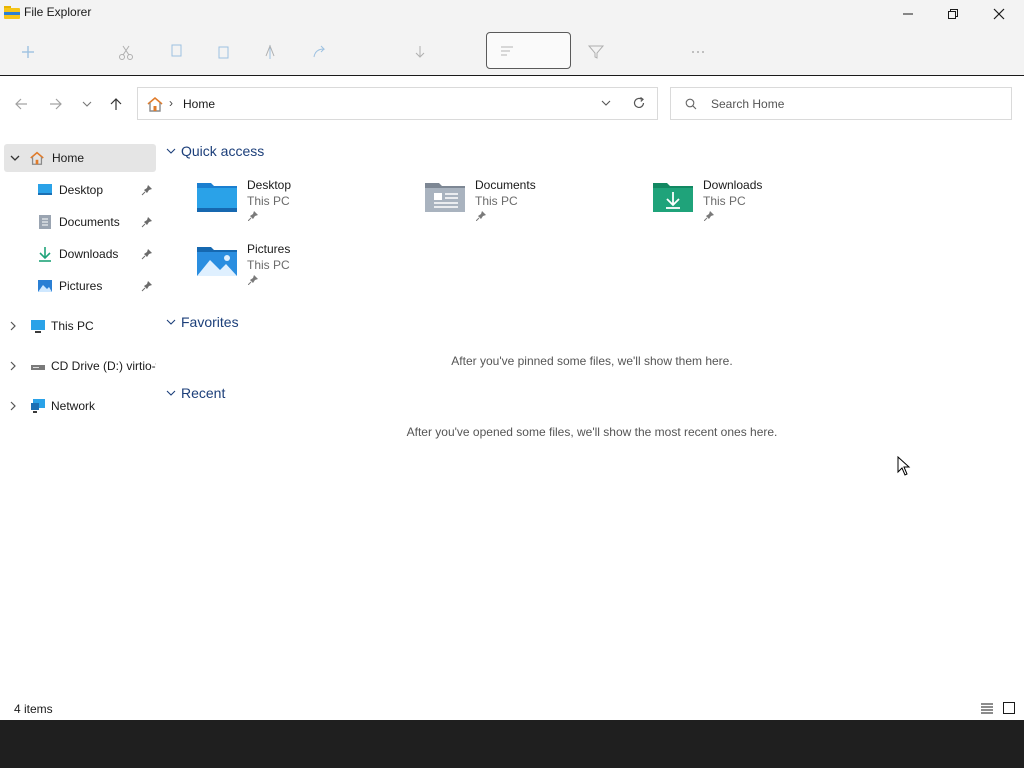  Describe the element at coordinates (320, 52) in the screenshot. I see `share-icon` at that location.